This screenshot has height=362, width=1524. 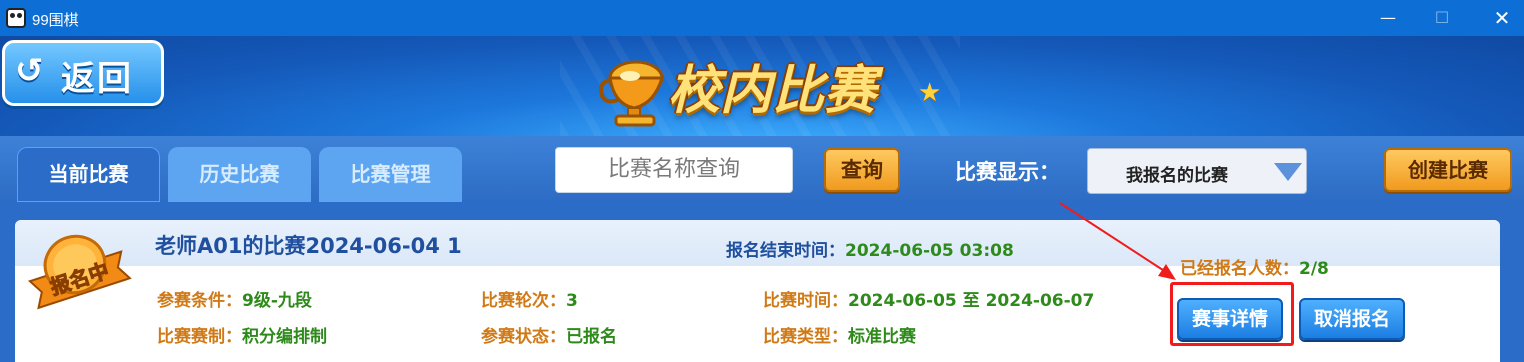 I want to click on display-filter-select: 我报名的比赛, so click(x=1197, y=171).